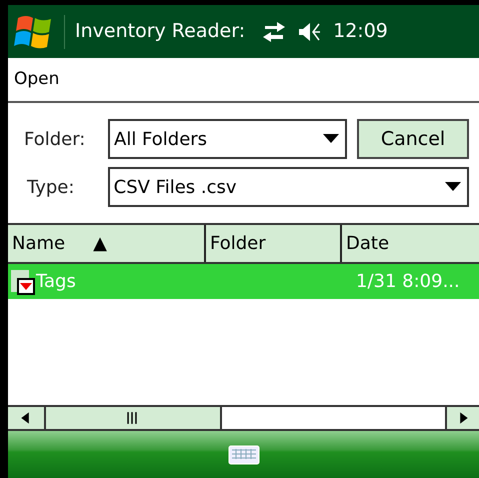 The height and width of the screenshot is (478, 479). I want to click on type-label: Type:, so click(51, 188).